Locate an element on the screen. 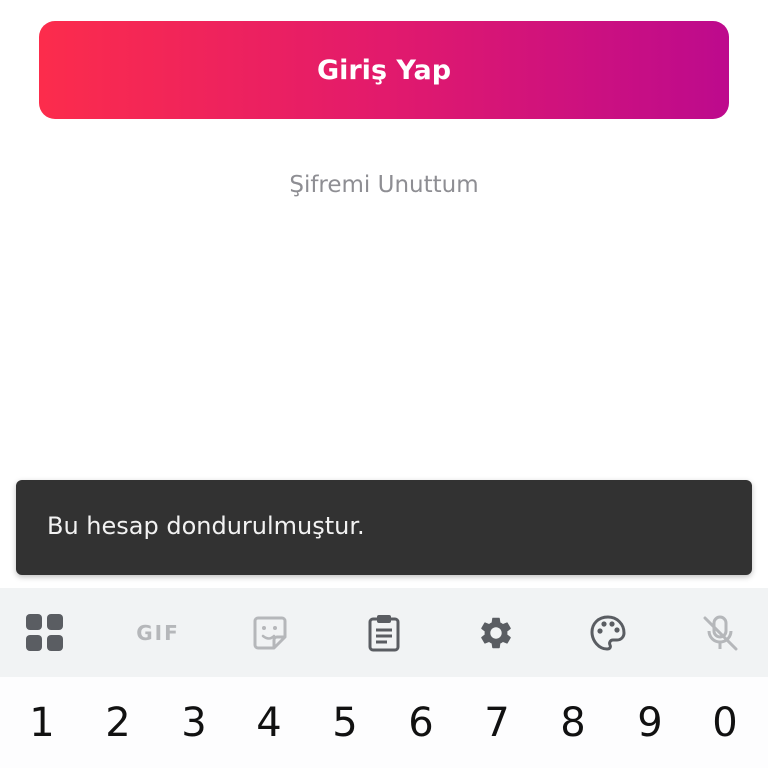 This screenshot has width=768, height=768. palette-button is located at coordinates (608, 632).